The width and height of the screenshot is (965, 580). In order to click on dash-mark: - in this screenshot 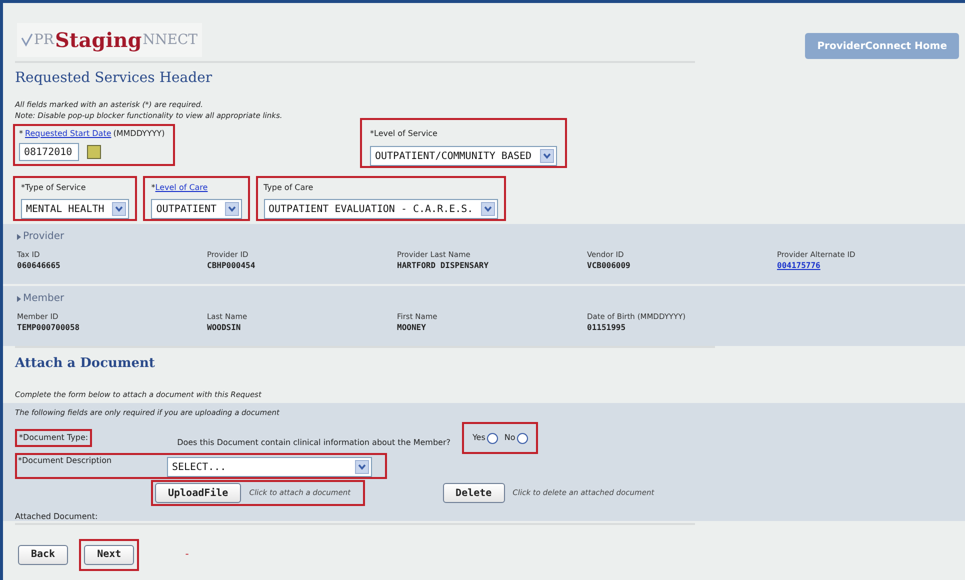, I will do `click(187, 555)`.